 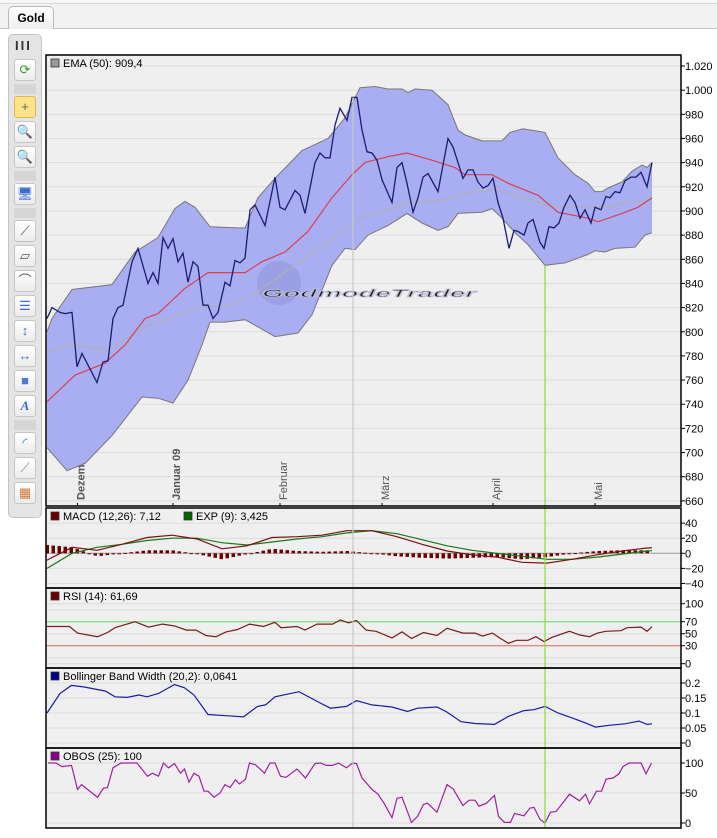 What do you see at coordinates (692, 684) in the screenshot?
I see `bbw-ytick-label: 0.2` at bounding box center [692, 684].